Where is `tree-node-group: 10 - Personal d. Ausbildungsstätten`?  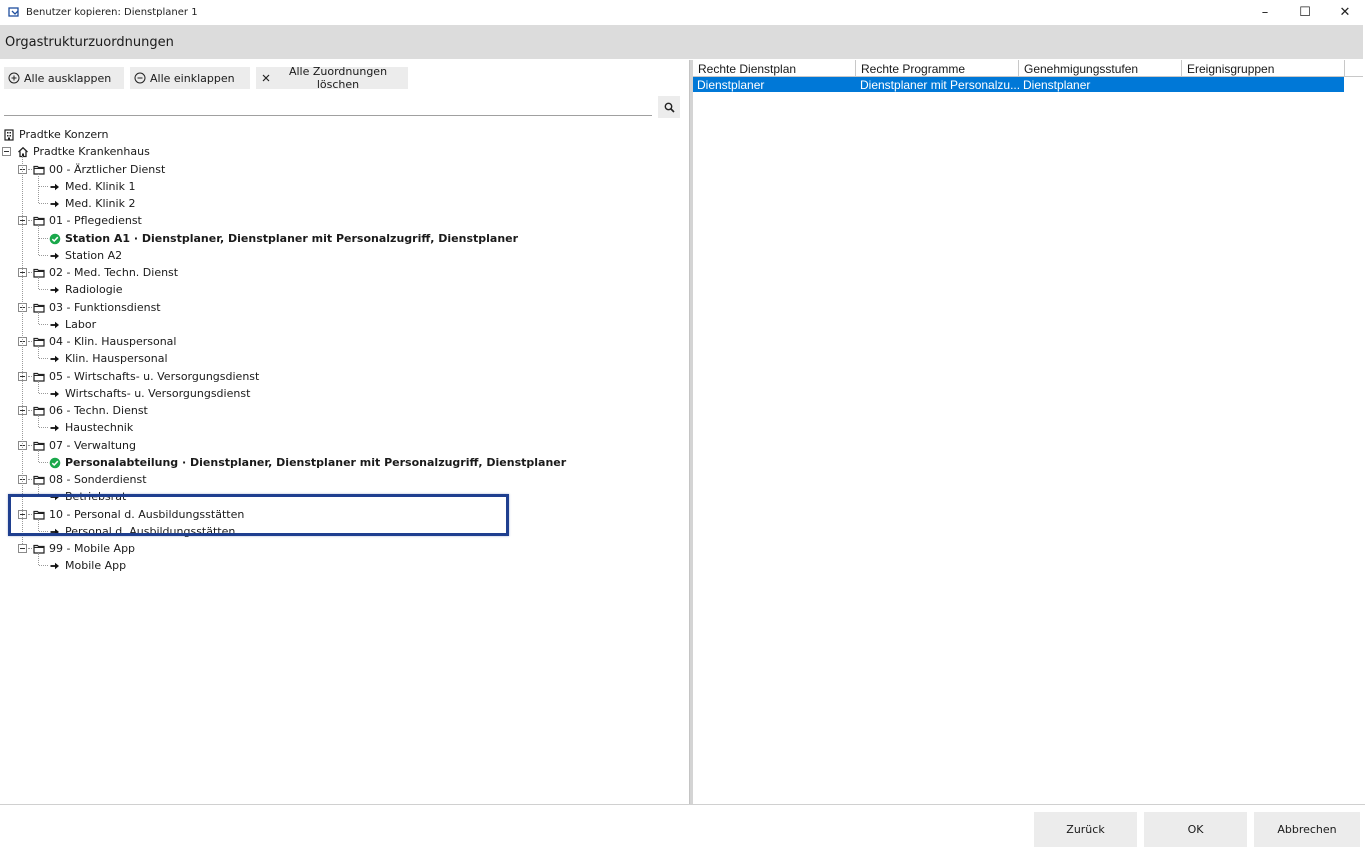
tree-node-group: 10 - Personal d. Ausbildungsstätten is located at coordinates (138, 514).